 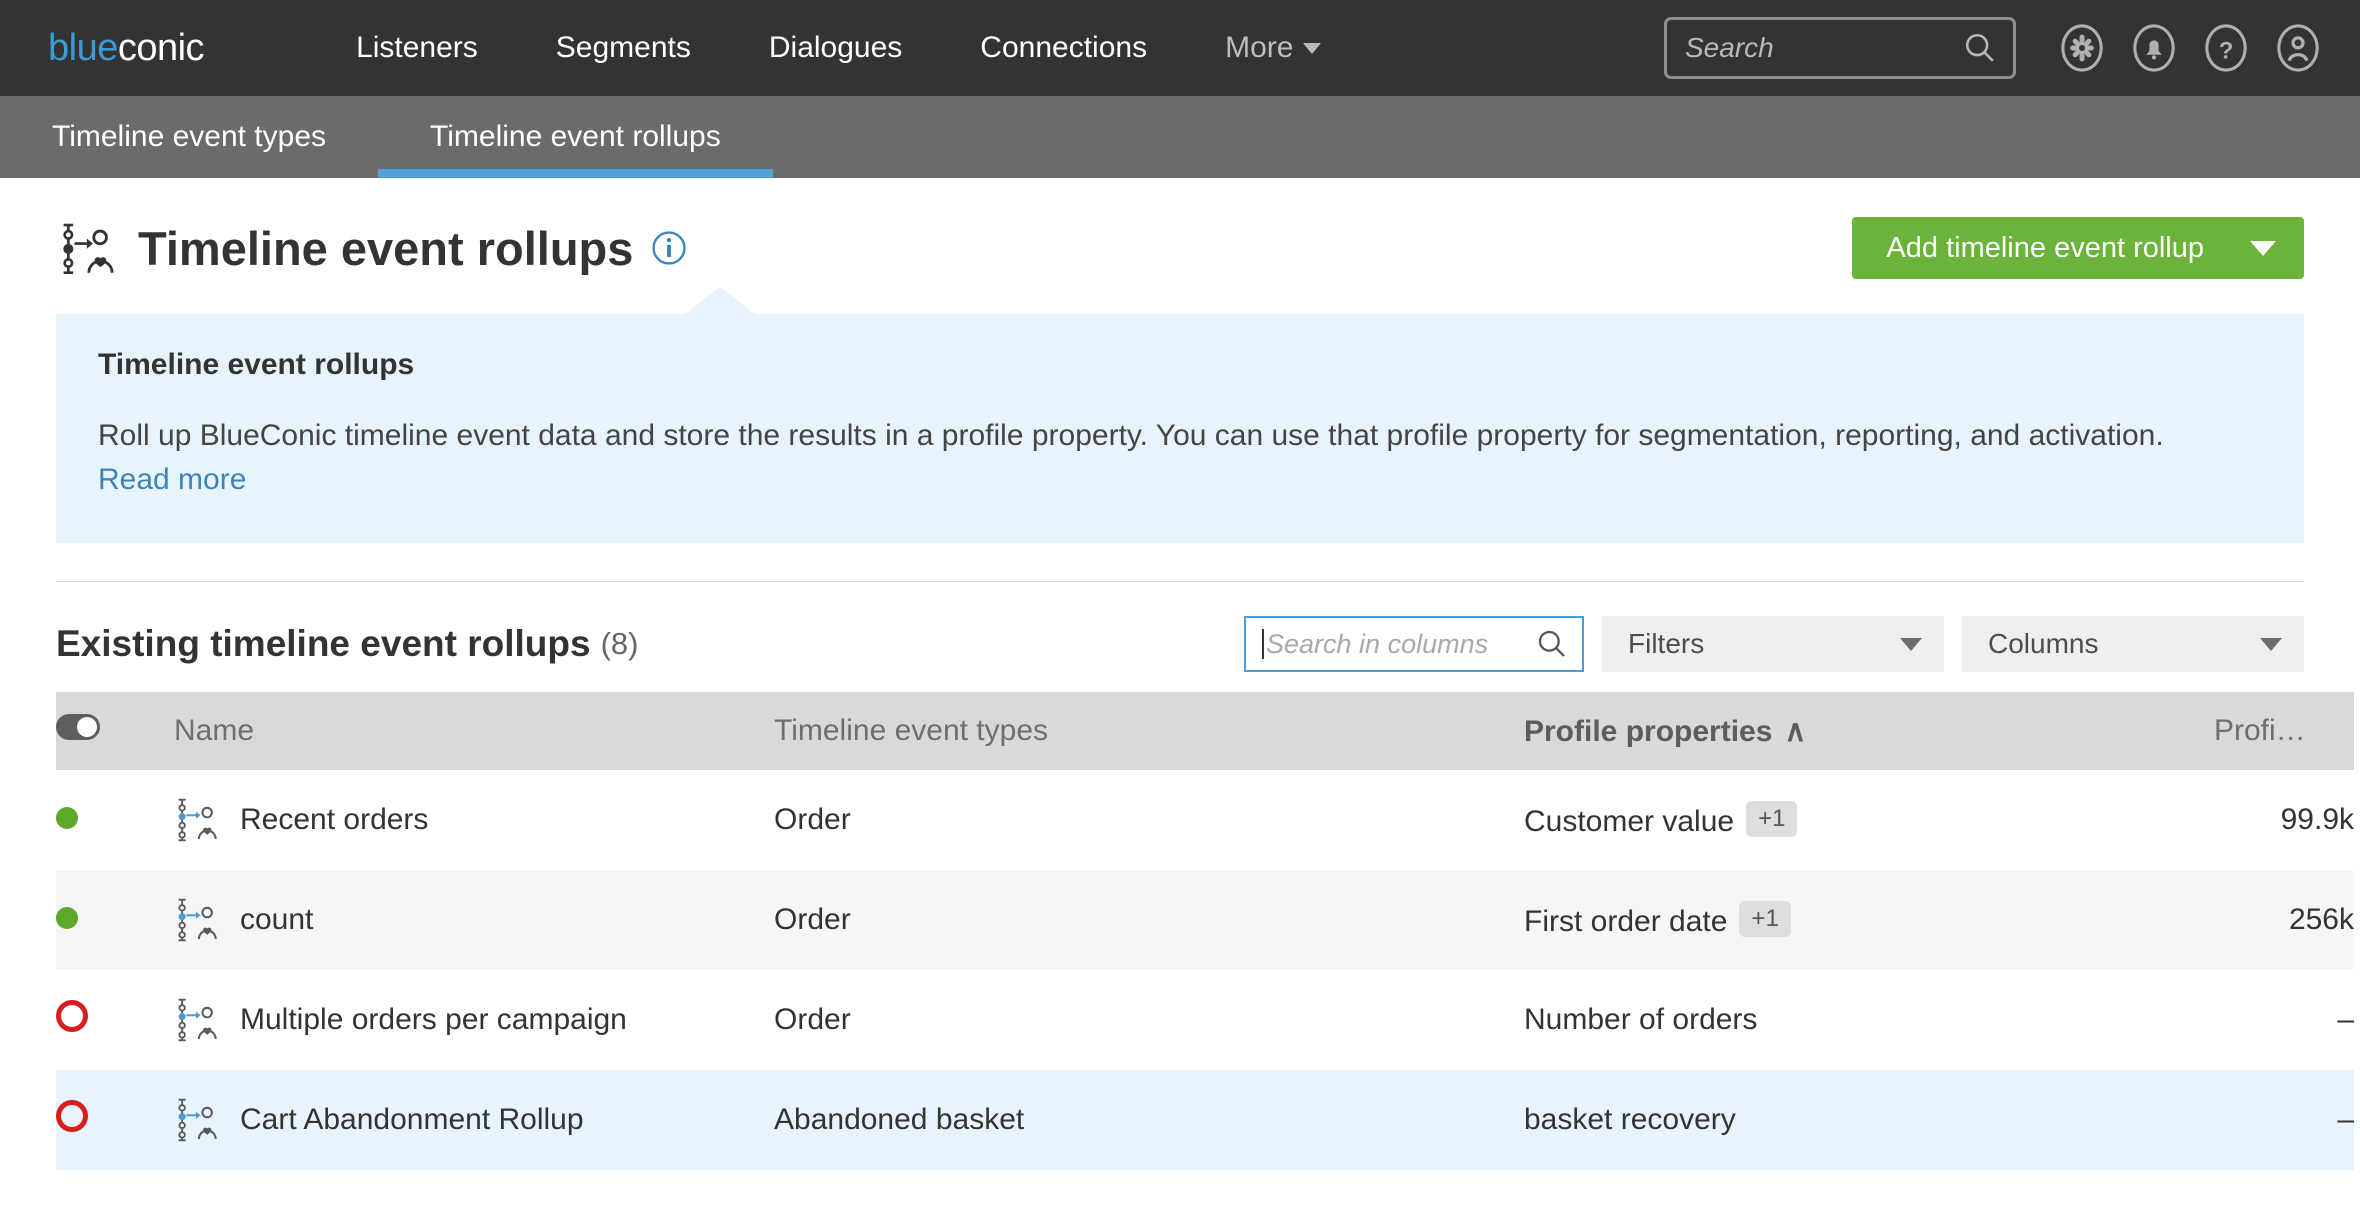 I want to click on row-name-cell: Recent orders, so click(x=474, y=820).